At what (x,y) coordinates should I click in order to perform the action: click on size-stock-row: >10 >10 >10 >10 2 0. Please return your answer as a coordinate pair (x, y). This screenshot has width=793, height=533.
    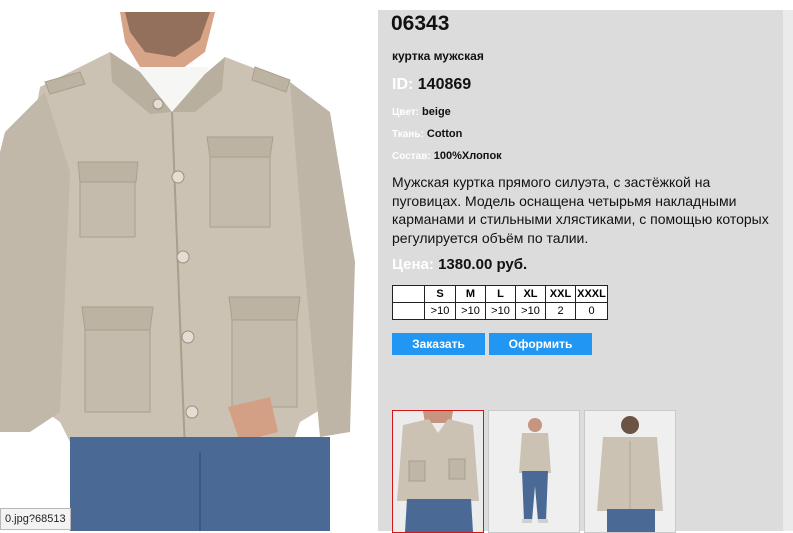
    Looking at the image, I should click on (500, 311).